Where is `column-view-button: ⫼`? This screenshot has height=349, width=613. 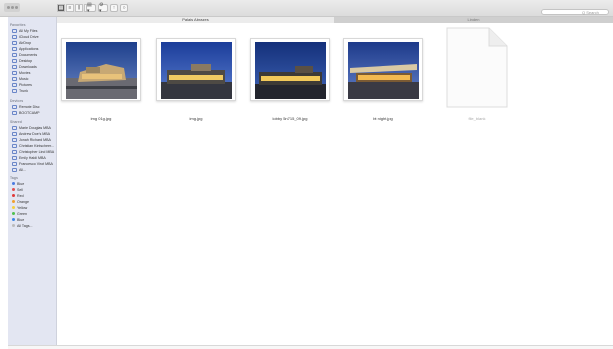
column-view-button: ⫼ is located at coordinates (79, 8).